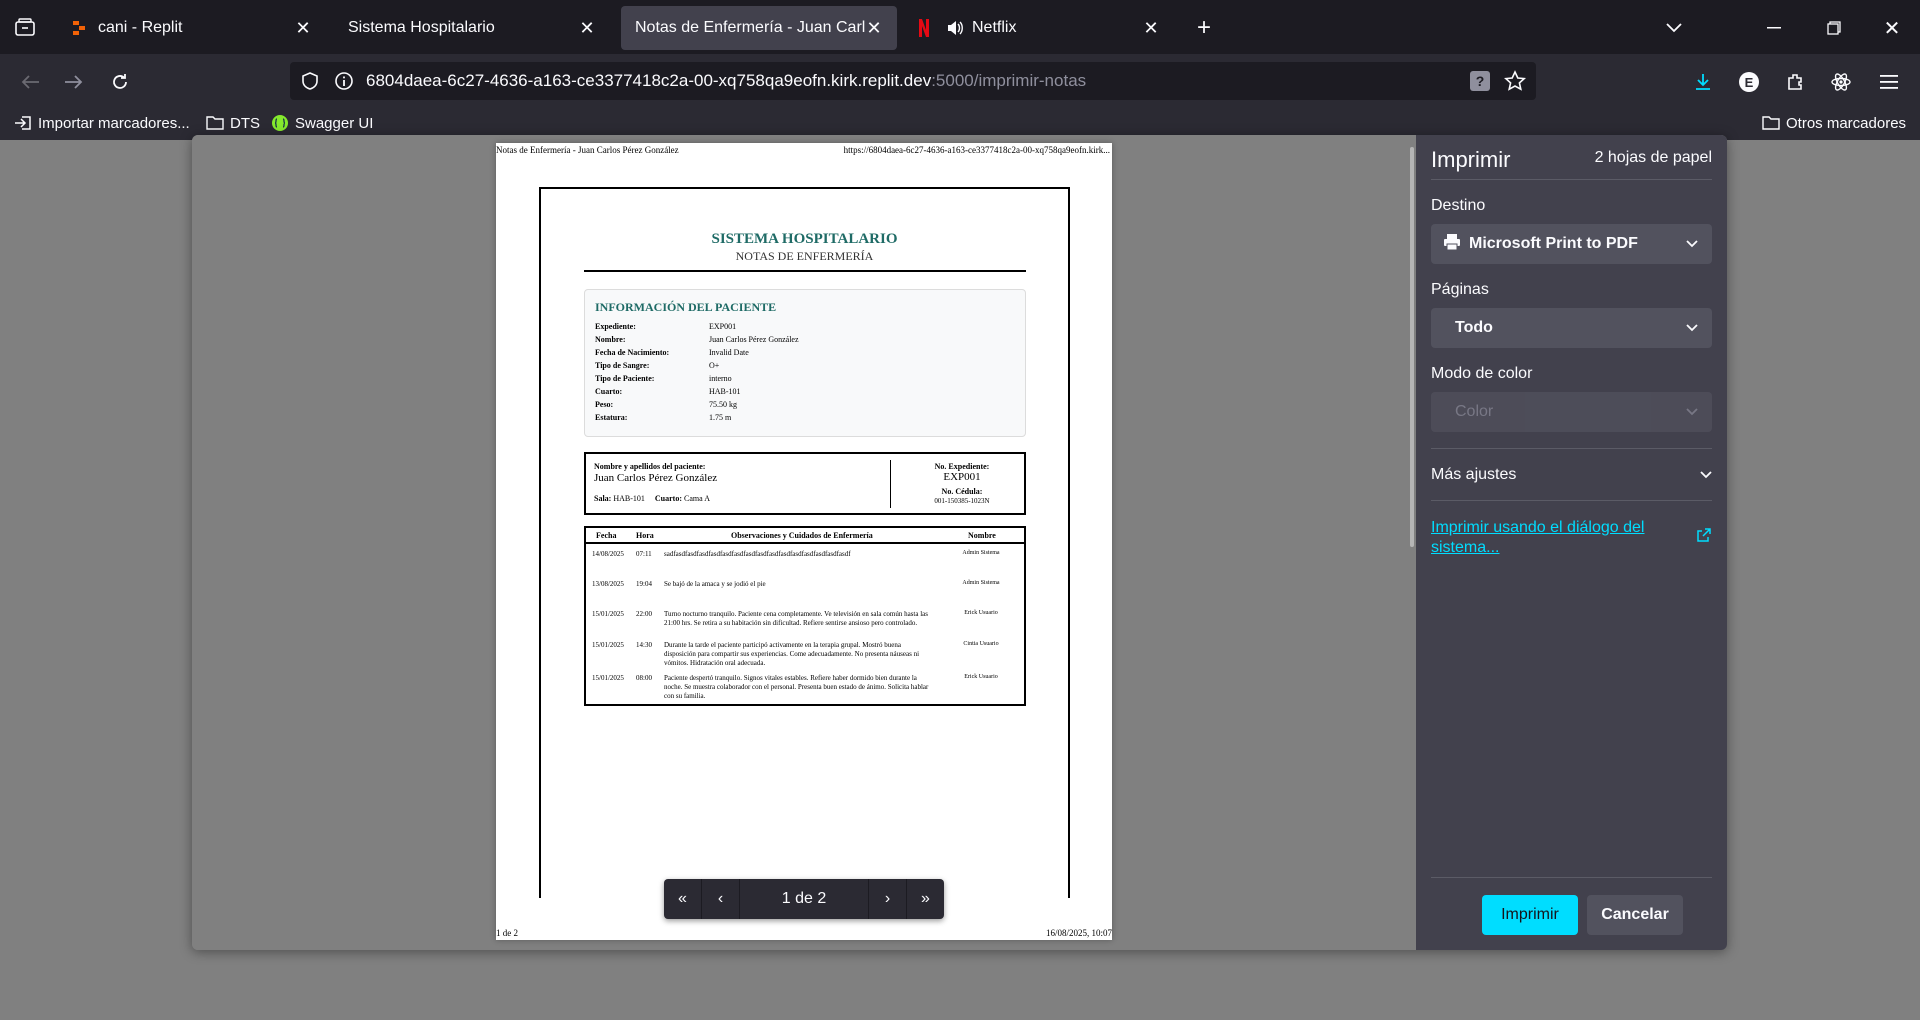 The width and height of the screenshot is (1920, 1020). Describe the element at coordinates (25, 27) in the screenshot. I see `firefox-view-icon` at that location.